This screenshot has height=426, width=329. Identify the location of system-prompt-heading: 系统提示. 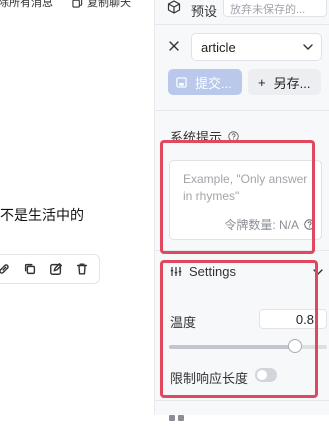
(204, 136).